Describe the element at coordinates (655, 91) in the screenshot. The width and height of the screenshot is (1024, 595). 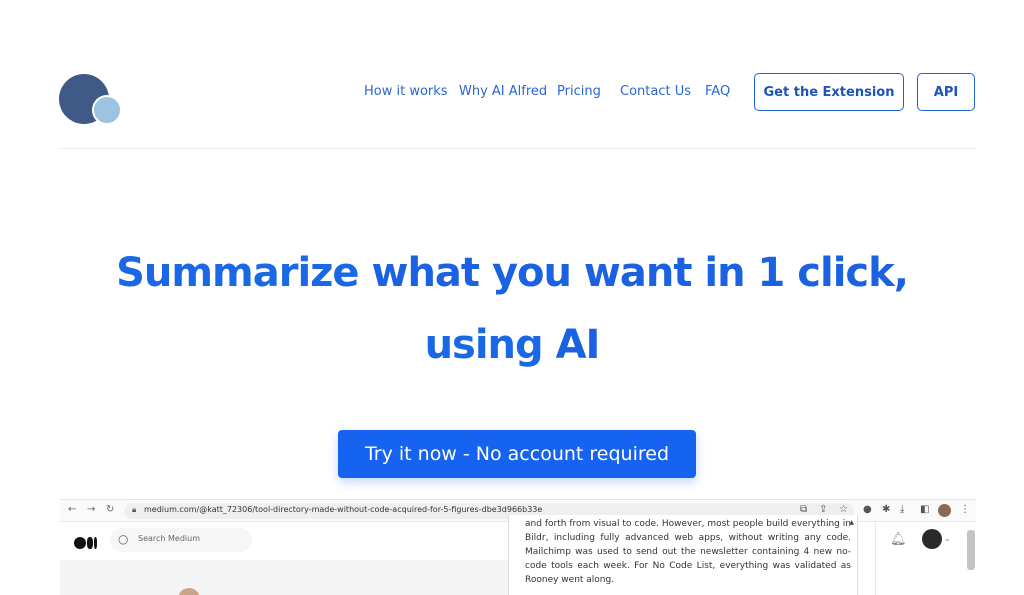
I see `nav-link-contact-us: Contact Us` at that location.